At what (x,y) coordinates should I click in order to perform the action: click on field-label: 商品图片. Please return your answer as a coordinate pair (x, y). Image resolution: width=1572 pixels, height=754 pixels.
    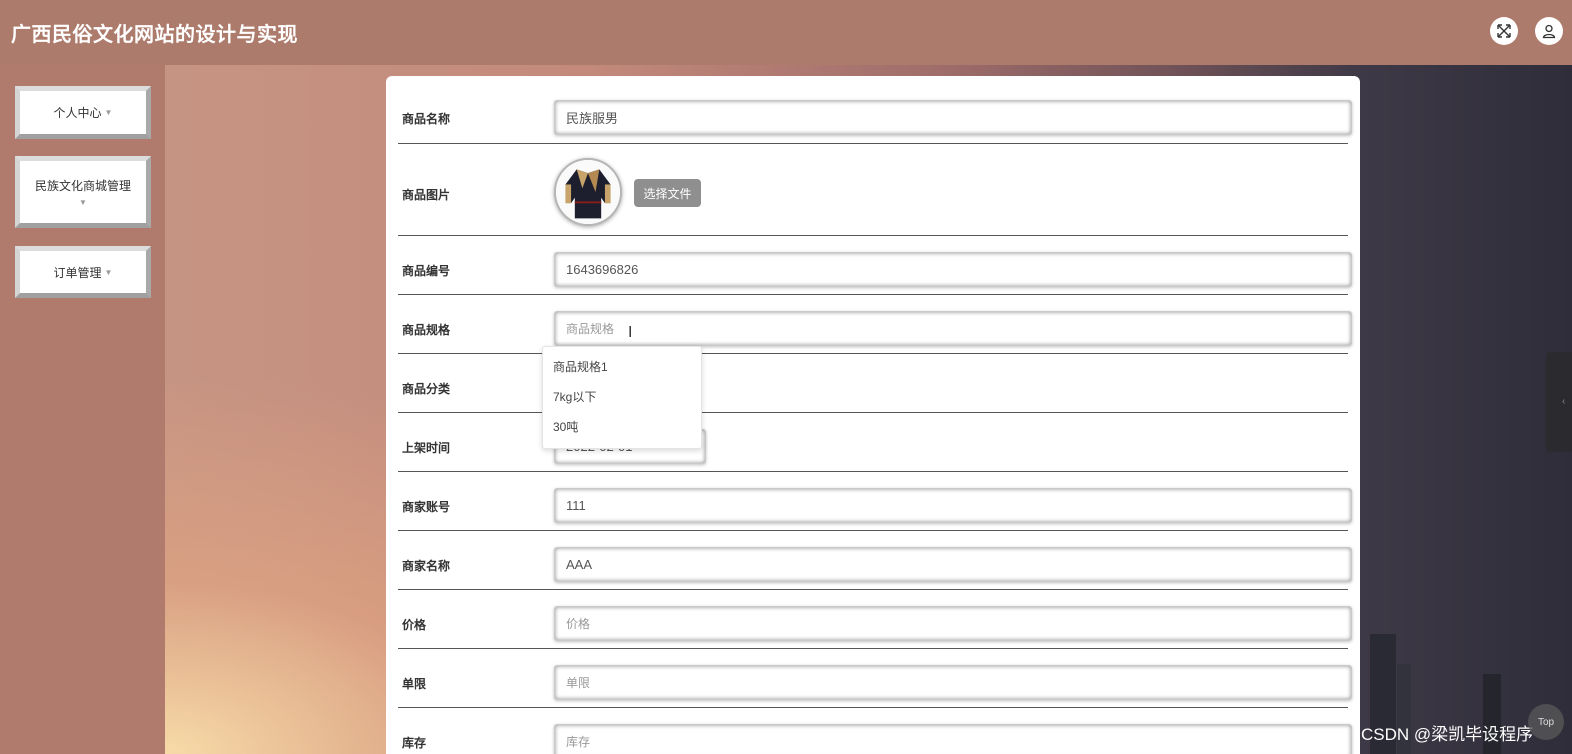
    Looking at the image, I should click on (426, 195).